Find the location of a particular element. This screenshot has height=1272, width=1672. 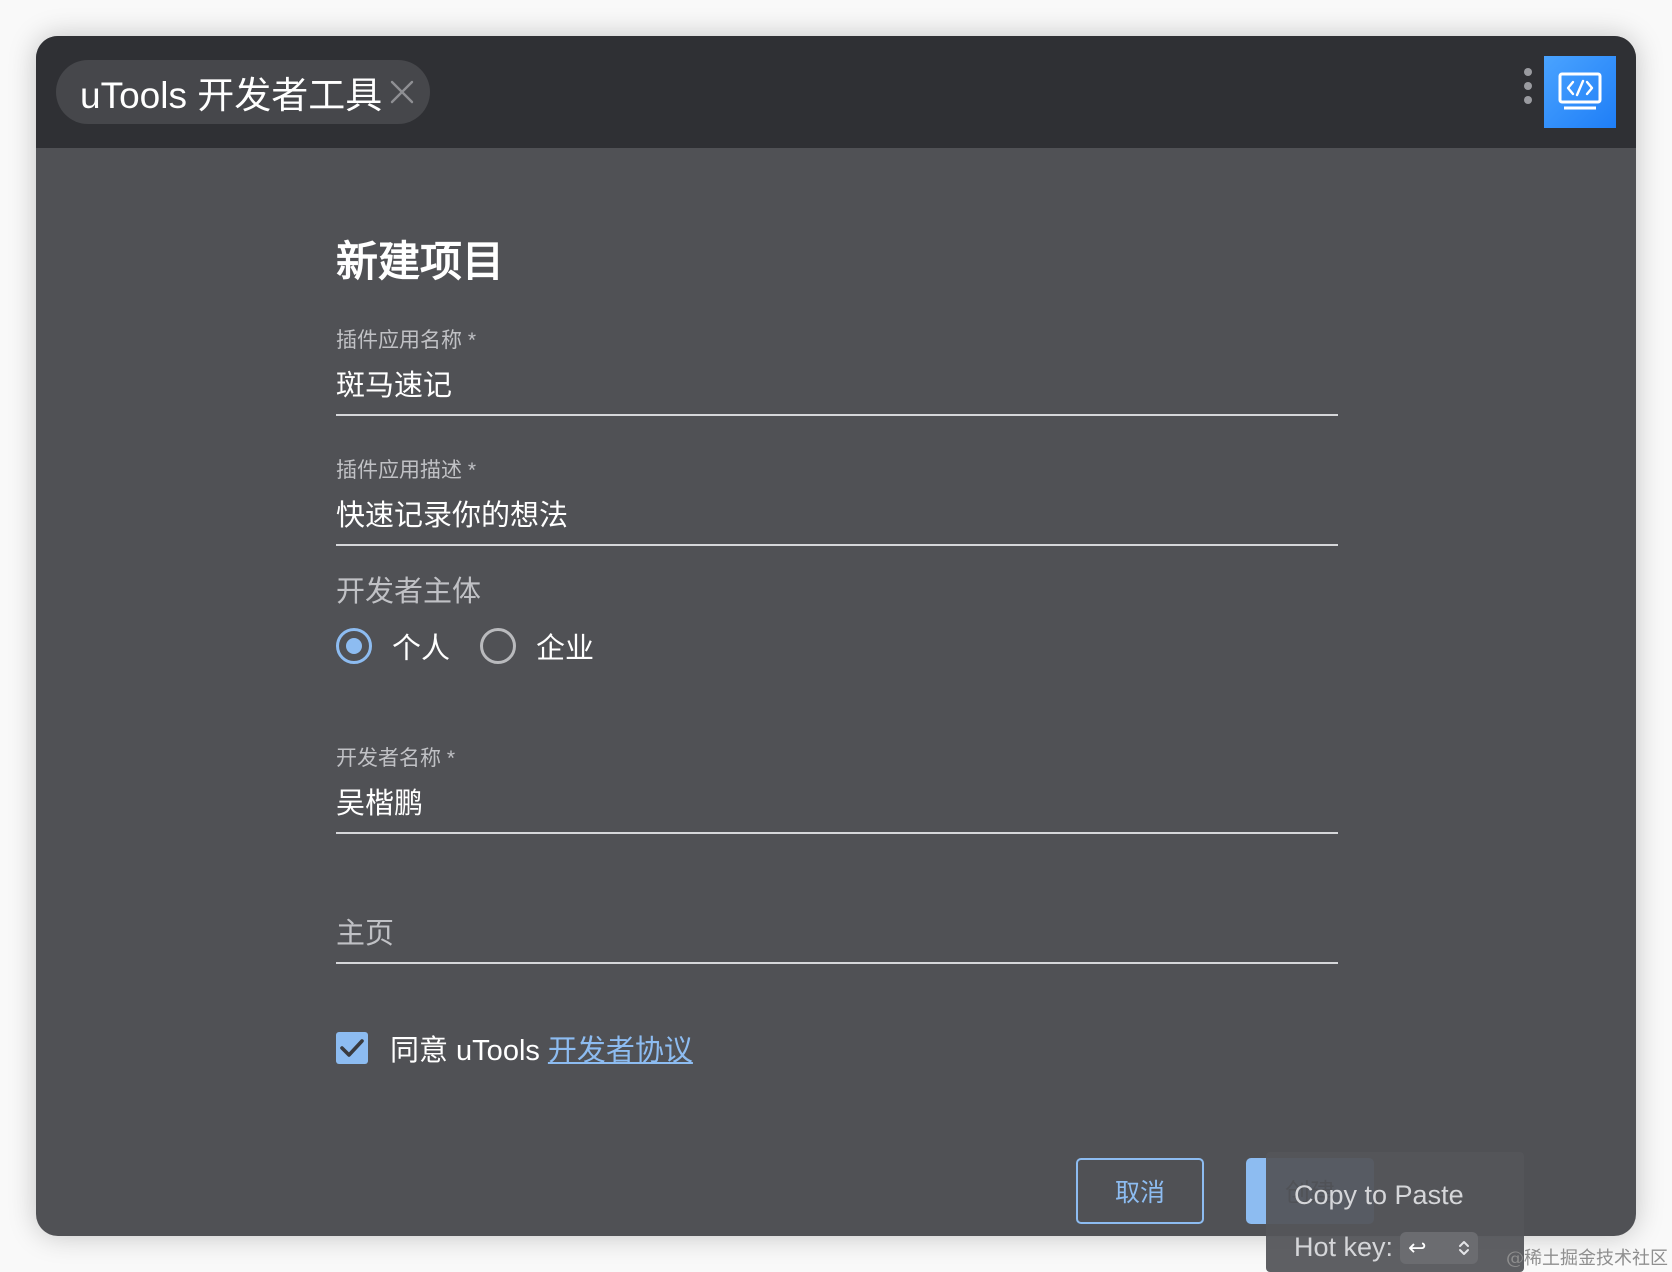

radio-individual-label: 个人 is located at coordinates (421, 649).